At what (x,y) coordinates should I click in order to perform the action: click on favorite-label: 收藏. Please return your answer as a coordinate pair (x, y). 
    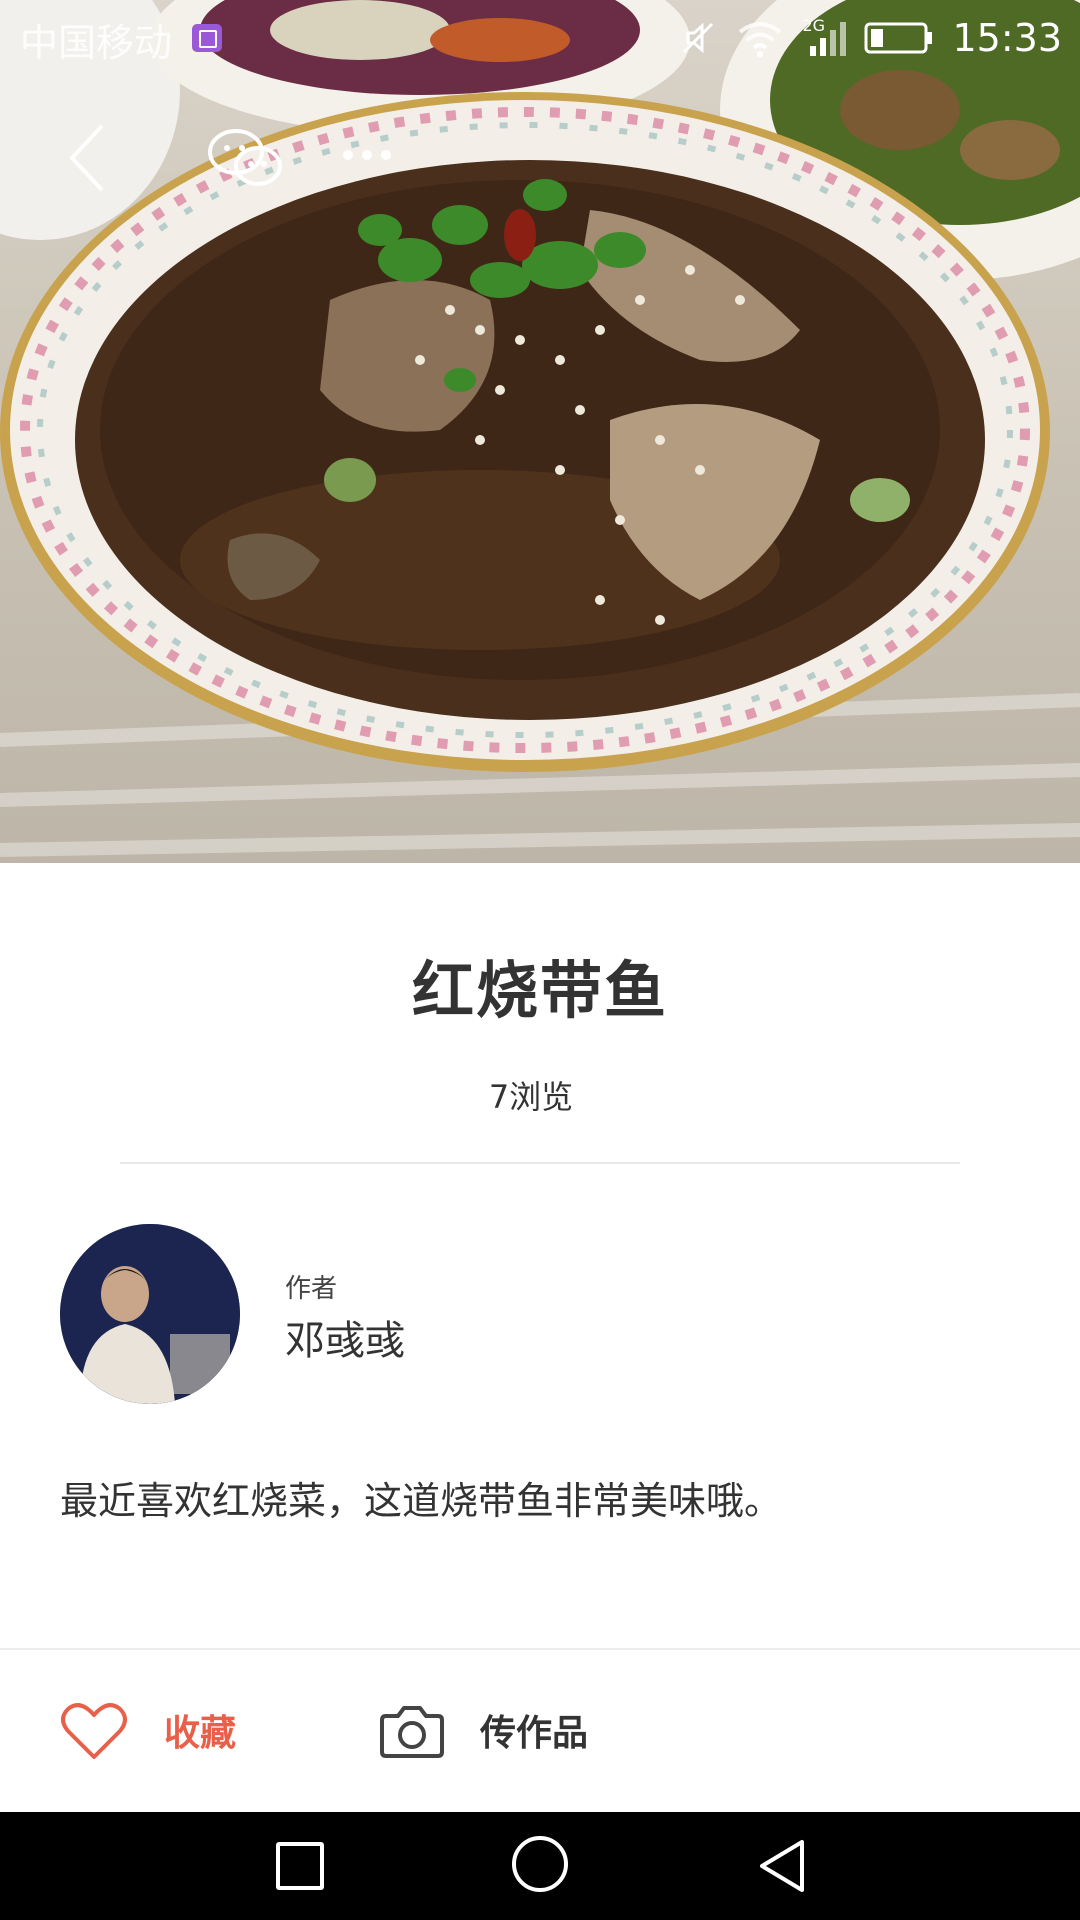
    Looking at the image, I should click on (200, 1733).